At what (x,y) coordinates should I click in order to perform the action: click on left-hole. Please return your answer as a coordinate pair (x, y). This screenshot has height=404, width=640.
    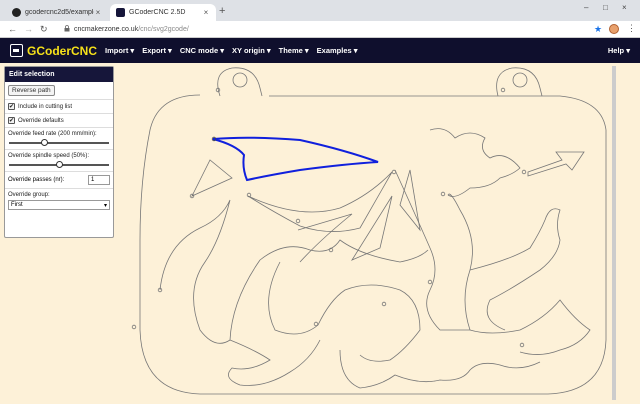
    Looking at the image, I should click on (240, 80).